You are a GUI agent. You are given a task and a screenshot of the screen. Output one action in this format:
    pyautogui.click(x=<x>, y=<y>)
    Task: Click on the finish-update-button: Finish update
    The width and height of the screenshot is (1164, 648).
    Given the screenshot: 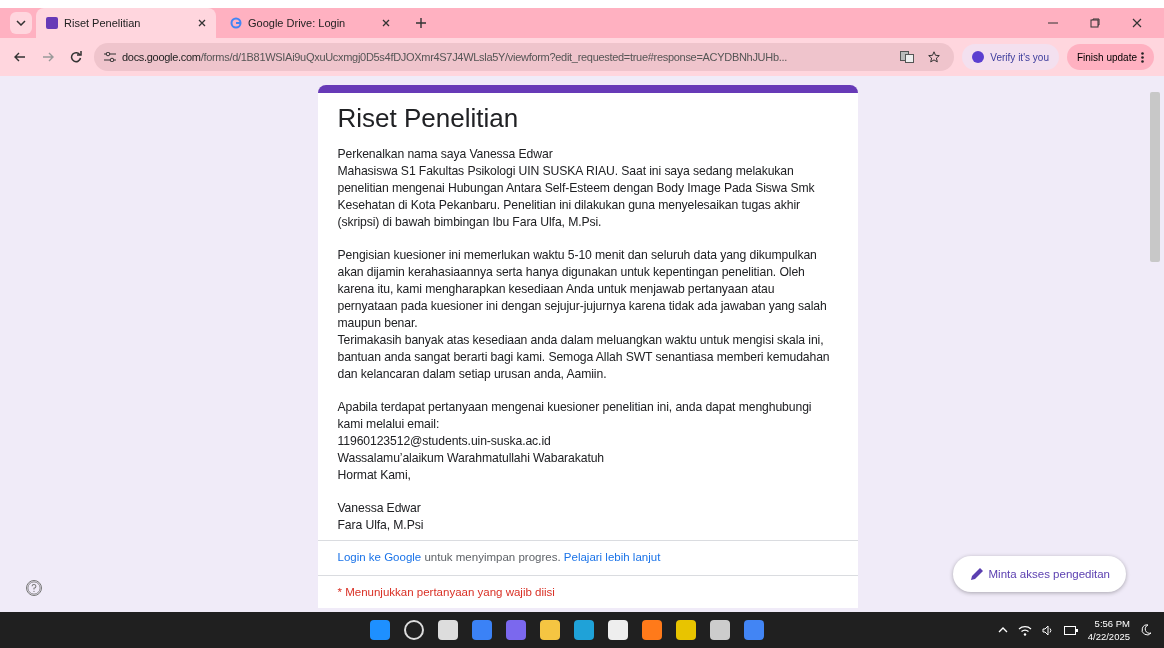 What is the action you would take?
    pyautogui.click(x=1110, y=57)
    